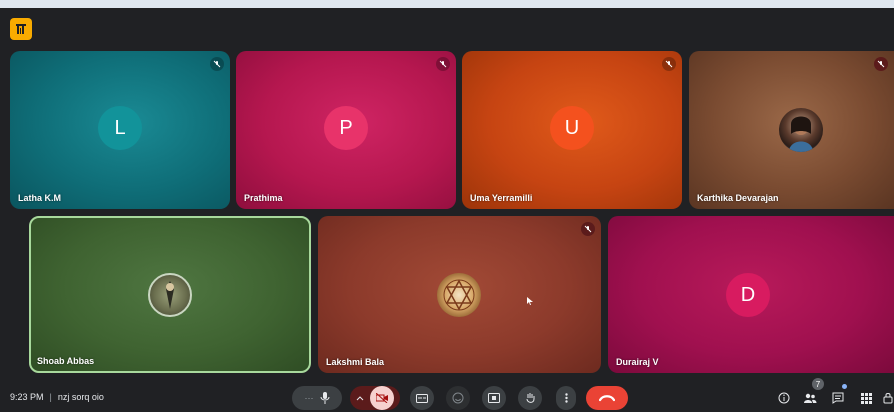 The image size is (894, 412). I want to click on participant-tile: L Latha K.M, so click(120, 130).